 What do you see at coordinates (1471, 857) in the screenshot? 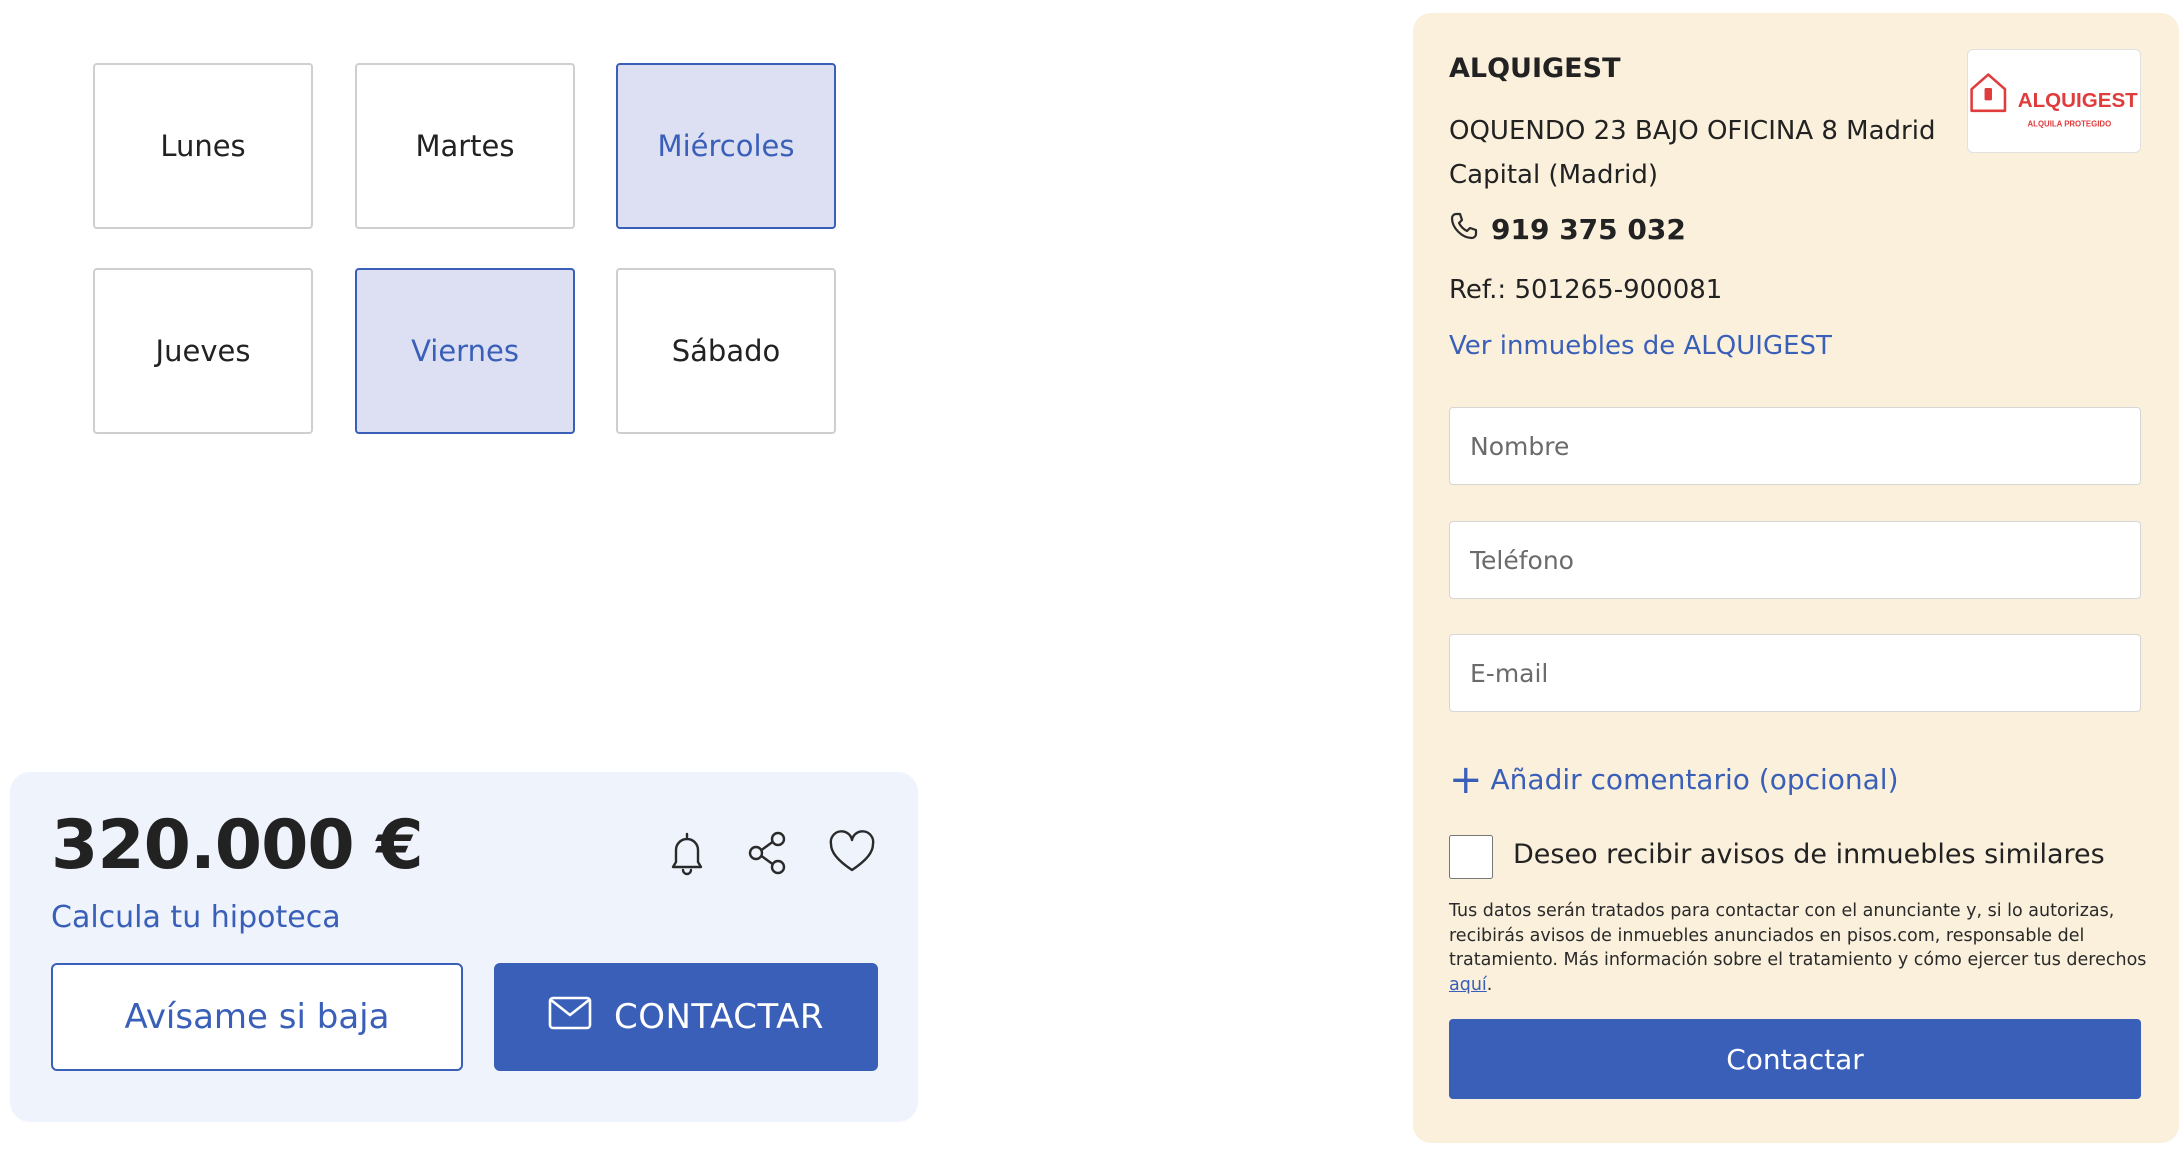
I see `similar-alerts-checkbox` at bounding box center [1471, 857].